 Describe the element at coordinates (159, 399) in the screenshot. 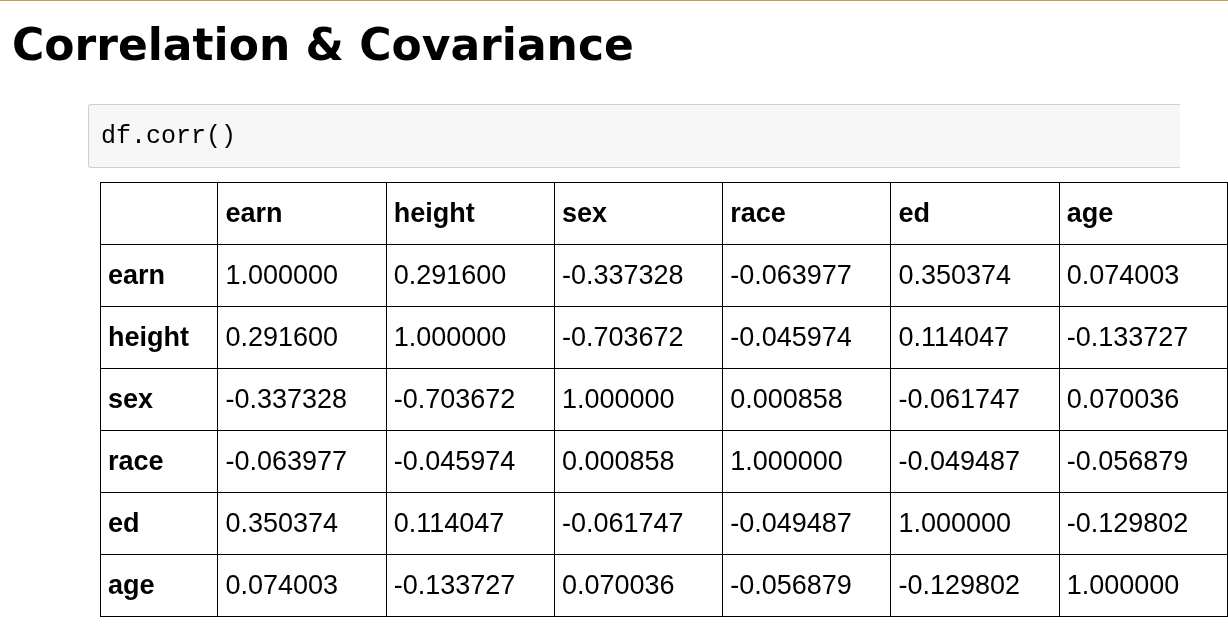

I see `row-header: sex` at that location.